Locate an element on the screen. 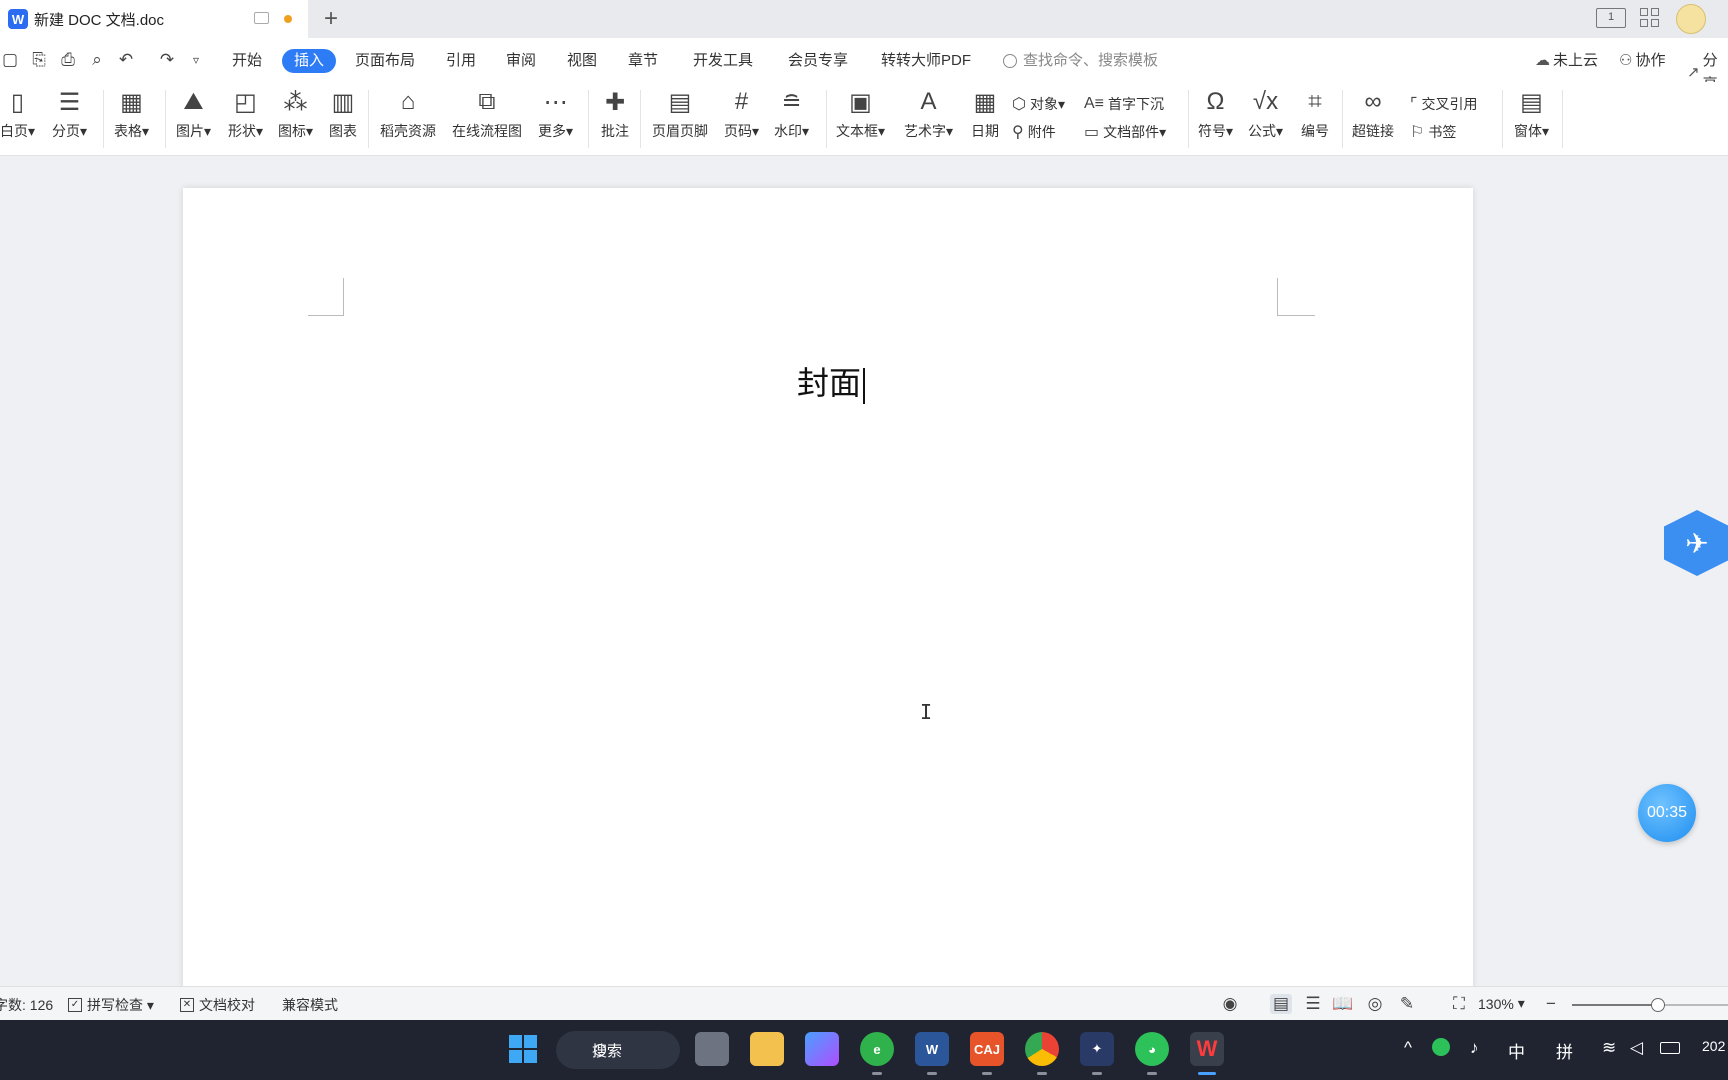 Image resolution: width=1728 pixels, height=1080 pixels. menu-start: 开始 is located at coordinates (247, 61).